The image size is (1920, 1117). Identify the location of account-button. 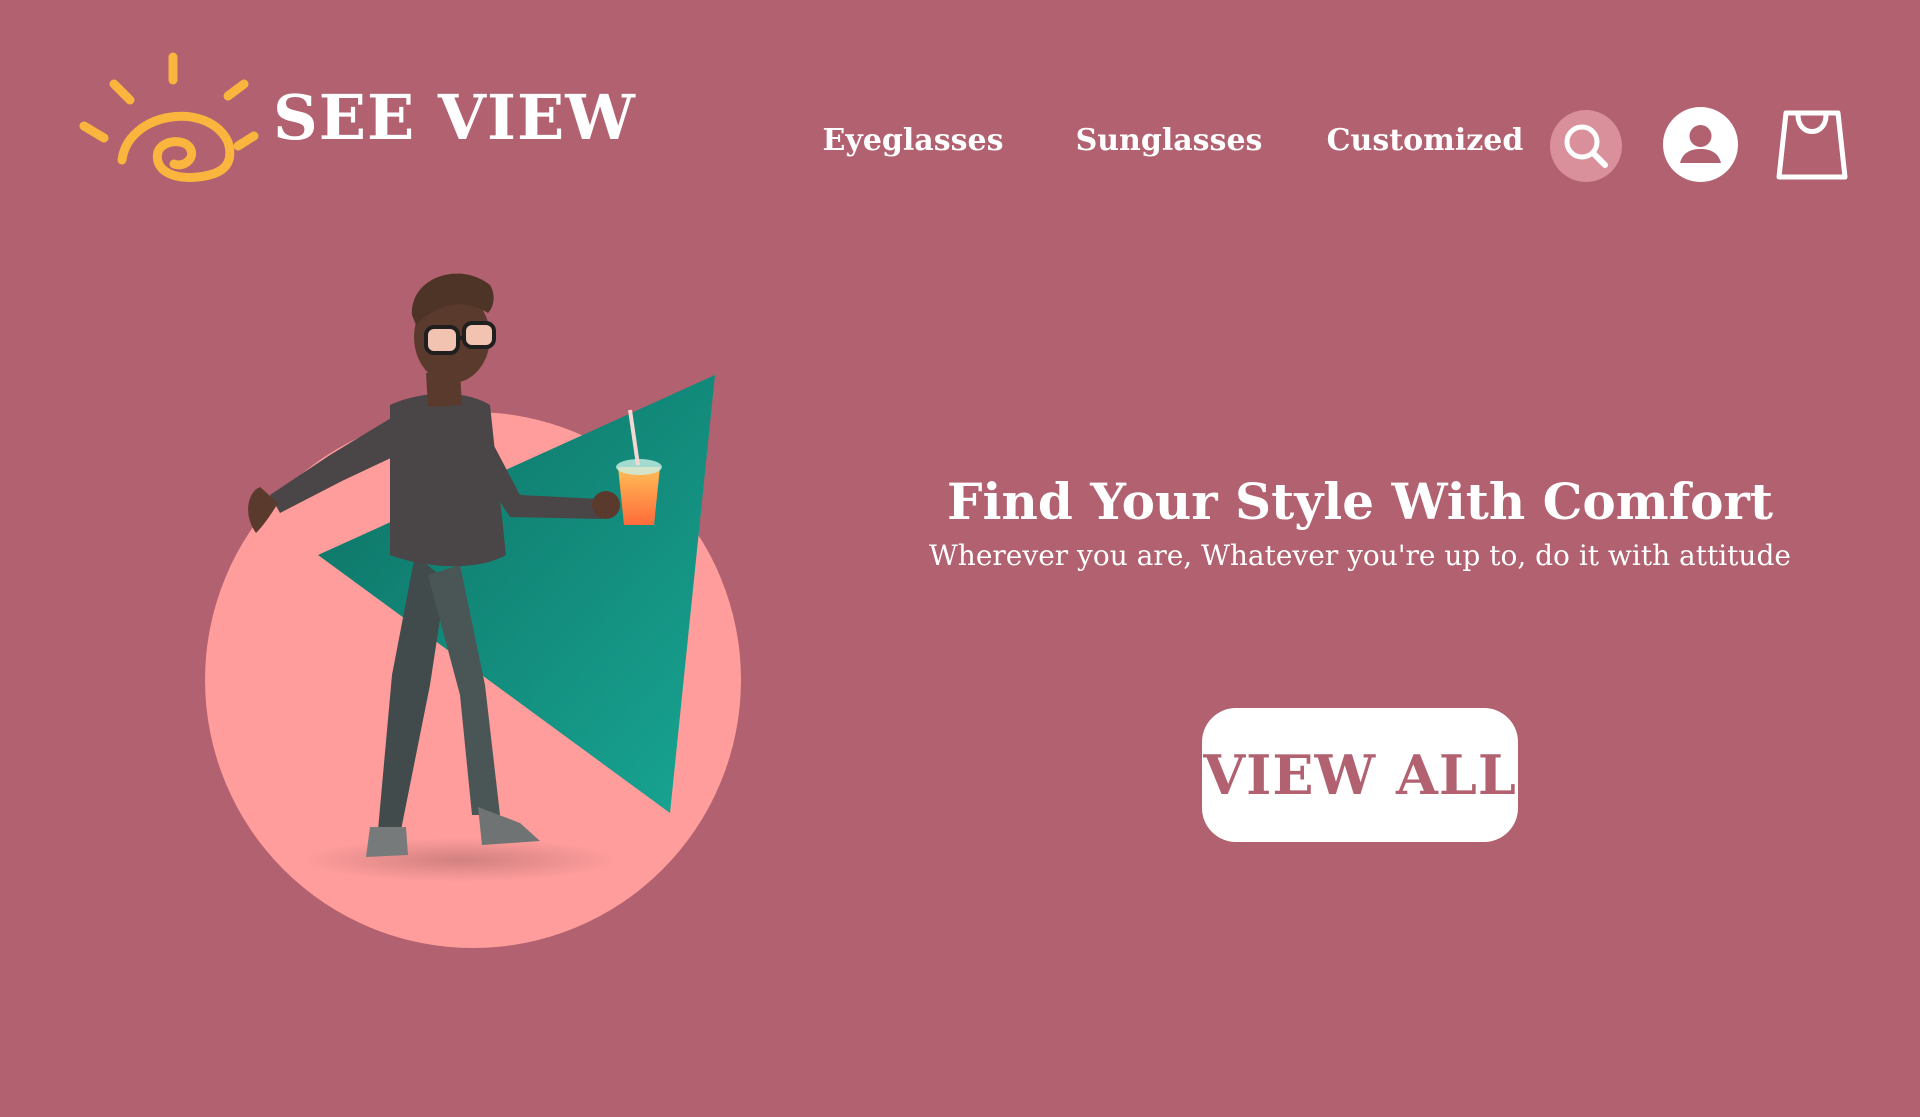
(1700, 144).